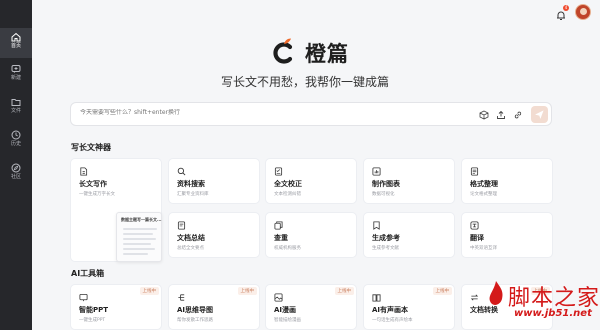 The image size is (600, 330). Describe the element at coordinates (16, 135) in the screenshot. I see `clock-icon` at that location.